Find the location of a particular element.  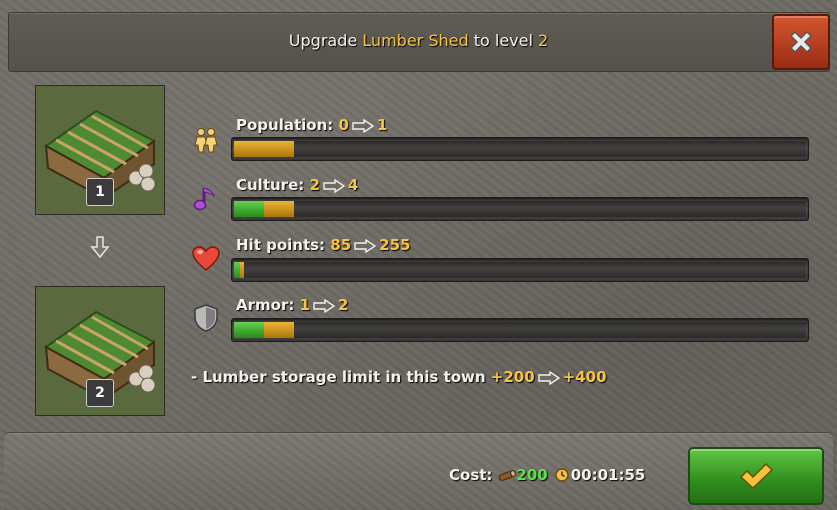

title-prefix: Upgrade is located at coordinates (323, 40).